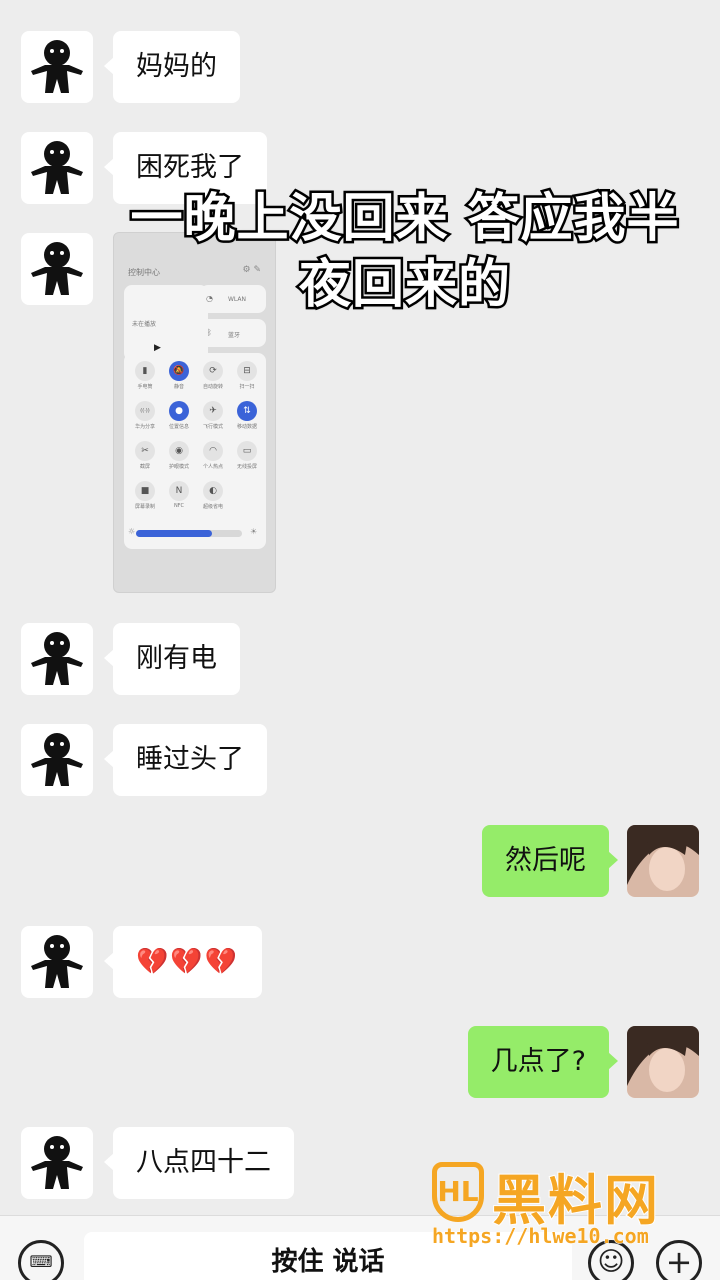 This screenshot has height=1280, width=720. I want to click on quick-toggle-mute: 🔕 静音, so click(179, 375).